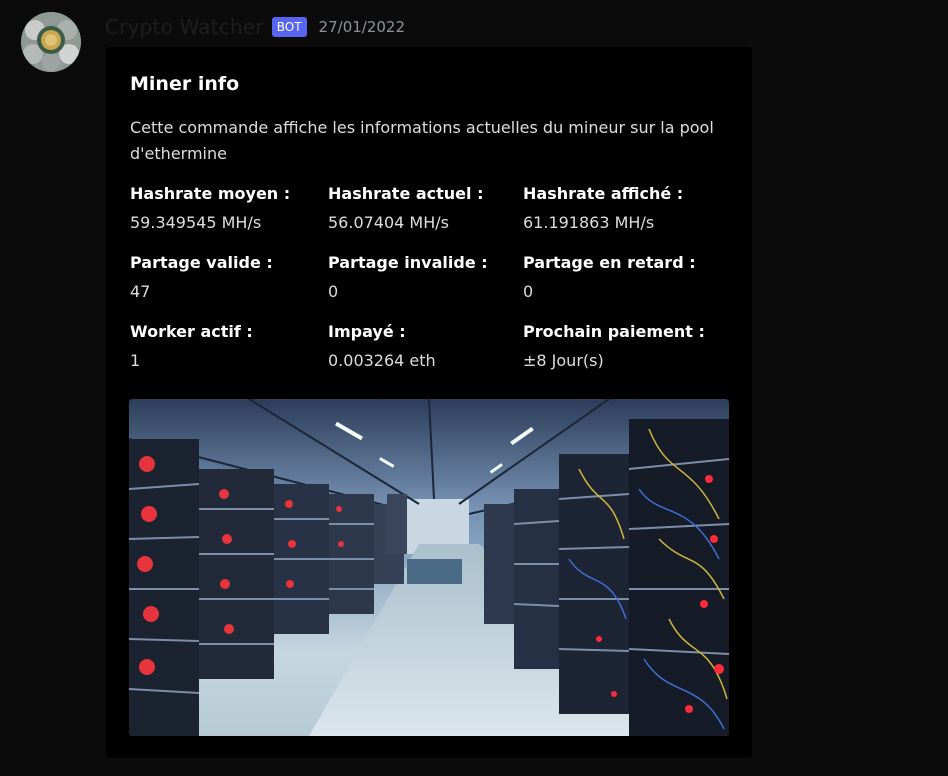 The height and width of the screenshot is (776, 948). I want to click on field-value: 61.191863 MH/s, so click(589, 222).